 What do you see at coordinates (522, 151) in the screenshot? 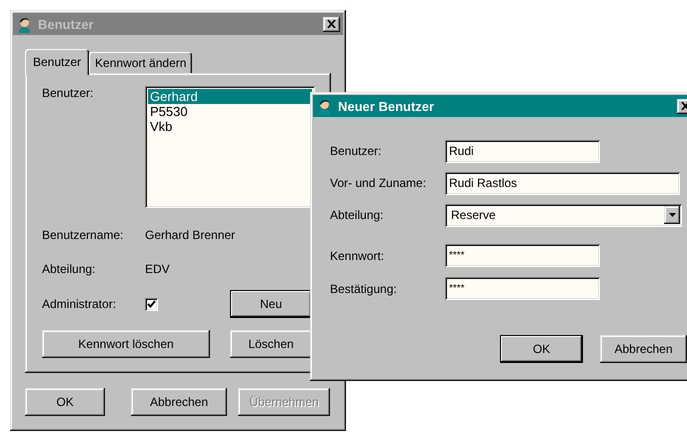
I see `input-field: Rudi` at bounding box center [522, 151].